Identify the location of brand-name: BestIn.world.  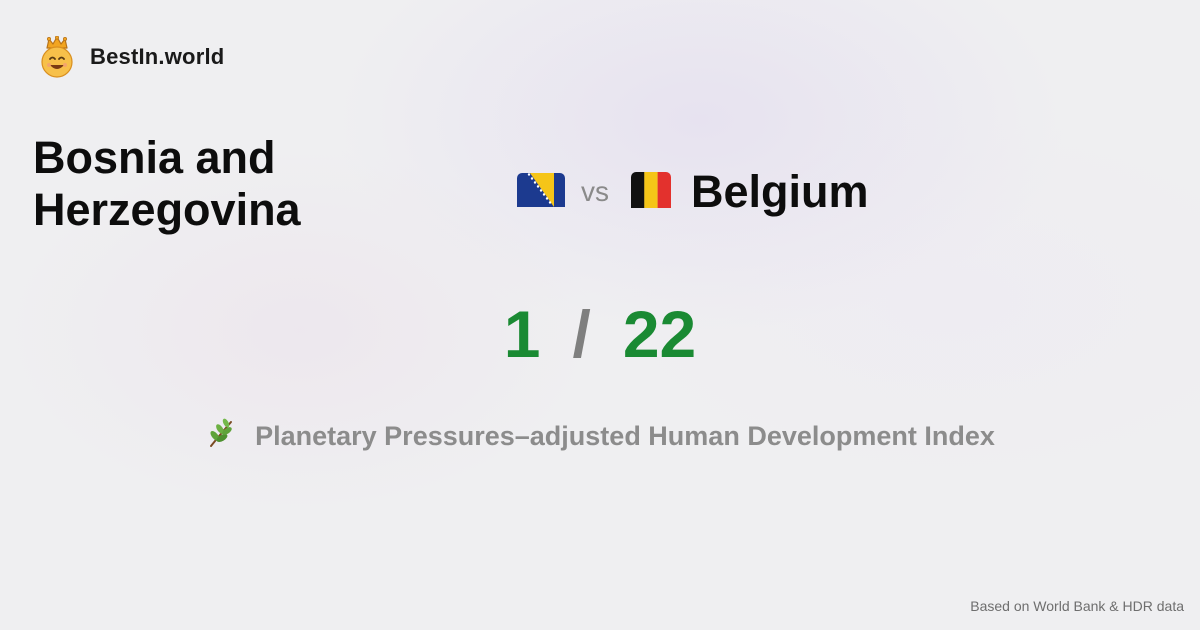
(157, 56).